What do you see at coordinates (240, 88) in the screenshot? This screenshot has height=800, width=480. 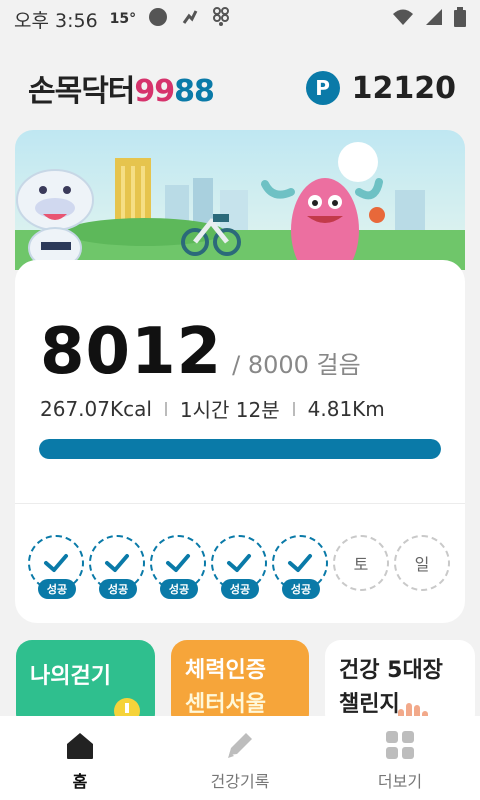 I see `app-header: 손목닥터9988 P 12120` at bounding box center [240, 88].